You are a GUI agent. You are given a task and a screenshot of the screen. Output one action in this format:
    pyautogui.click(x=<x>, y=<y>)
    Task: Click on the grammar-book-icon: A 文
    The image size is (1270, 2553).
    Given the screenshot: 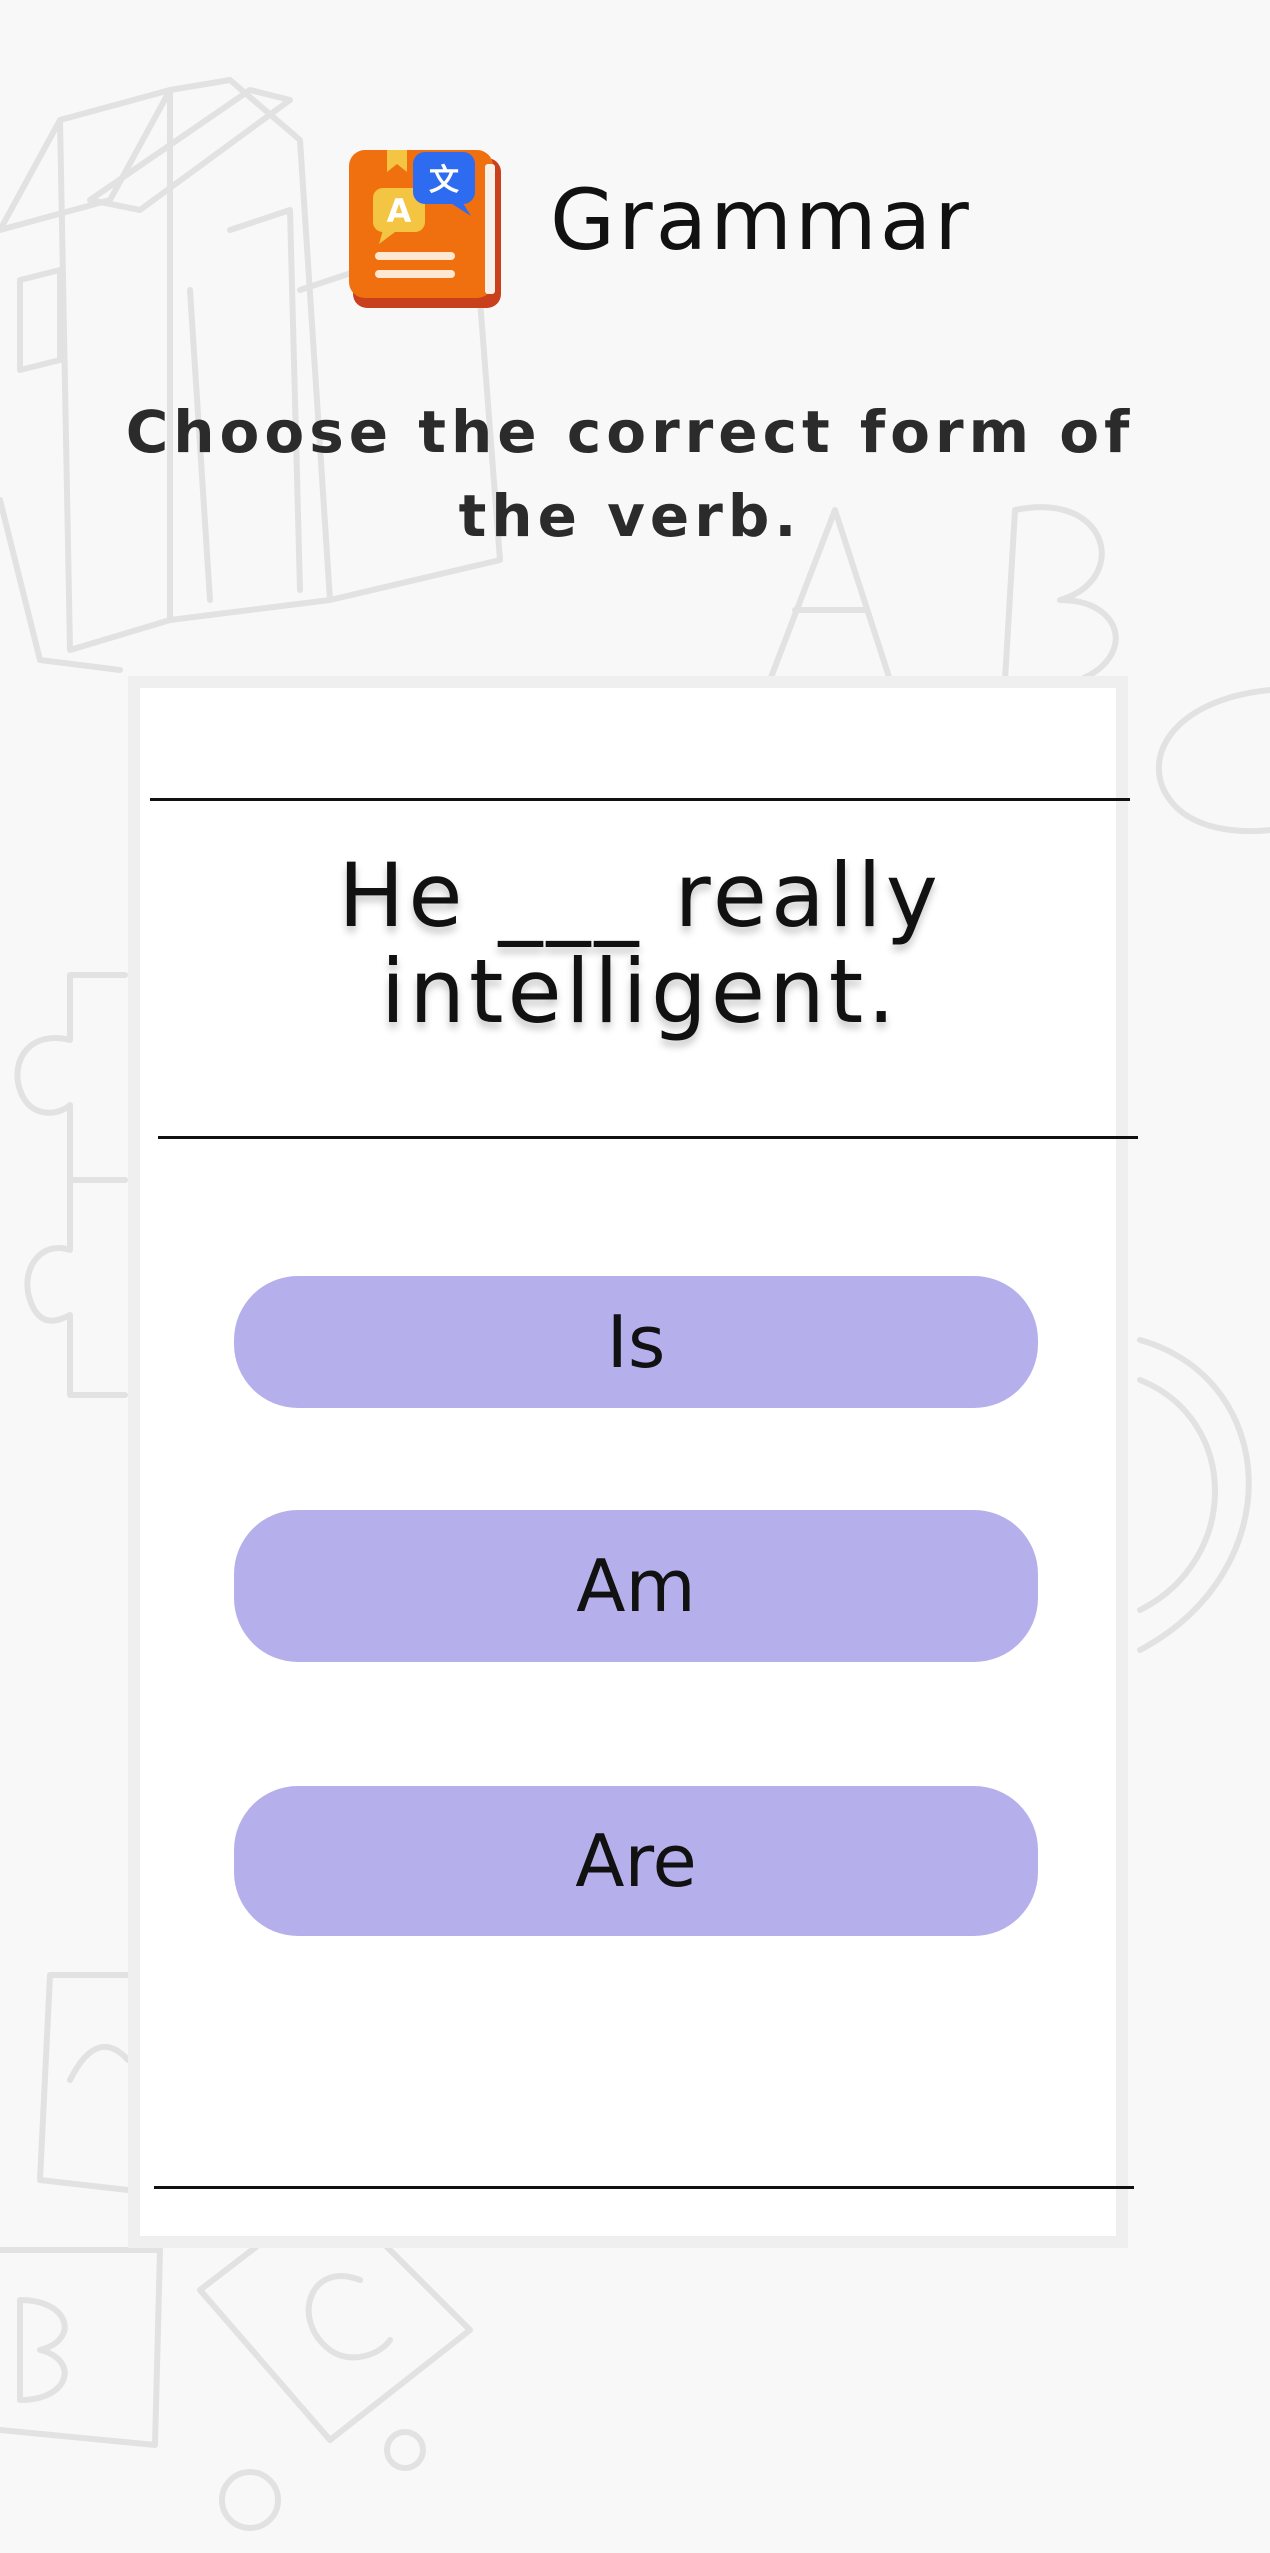 What is the action you would take?
    pyautogui.click(x=425, y=229)
    